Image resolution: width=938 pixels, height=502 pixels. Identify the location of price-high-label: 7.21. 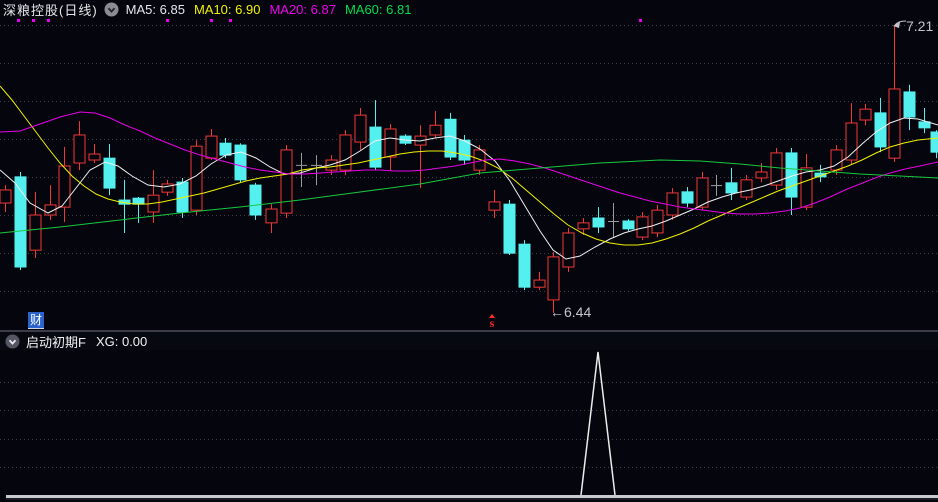
(920, 26).